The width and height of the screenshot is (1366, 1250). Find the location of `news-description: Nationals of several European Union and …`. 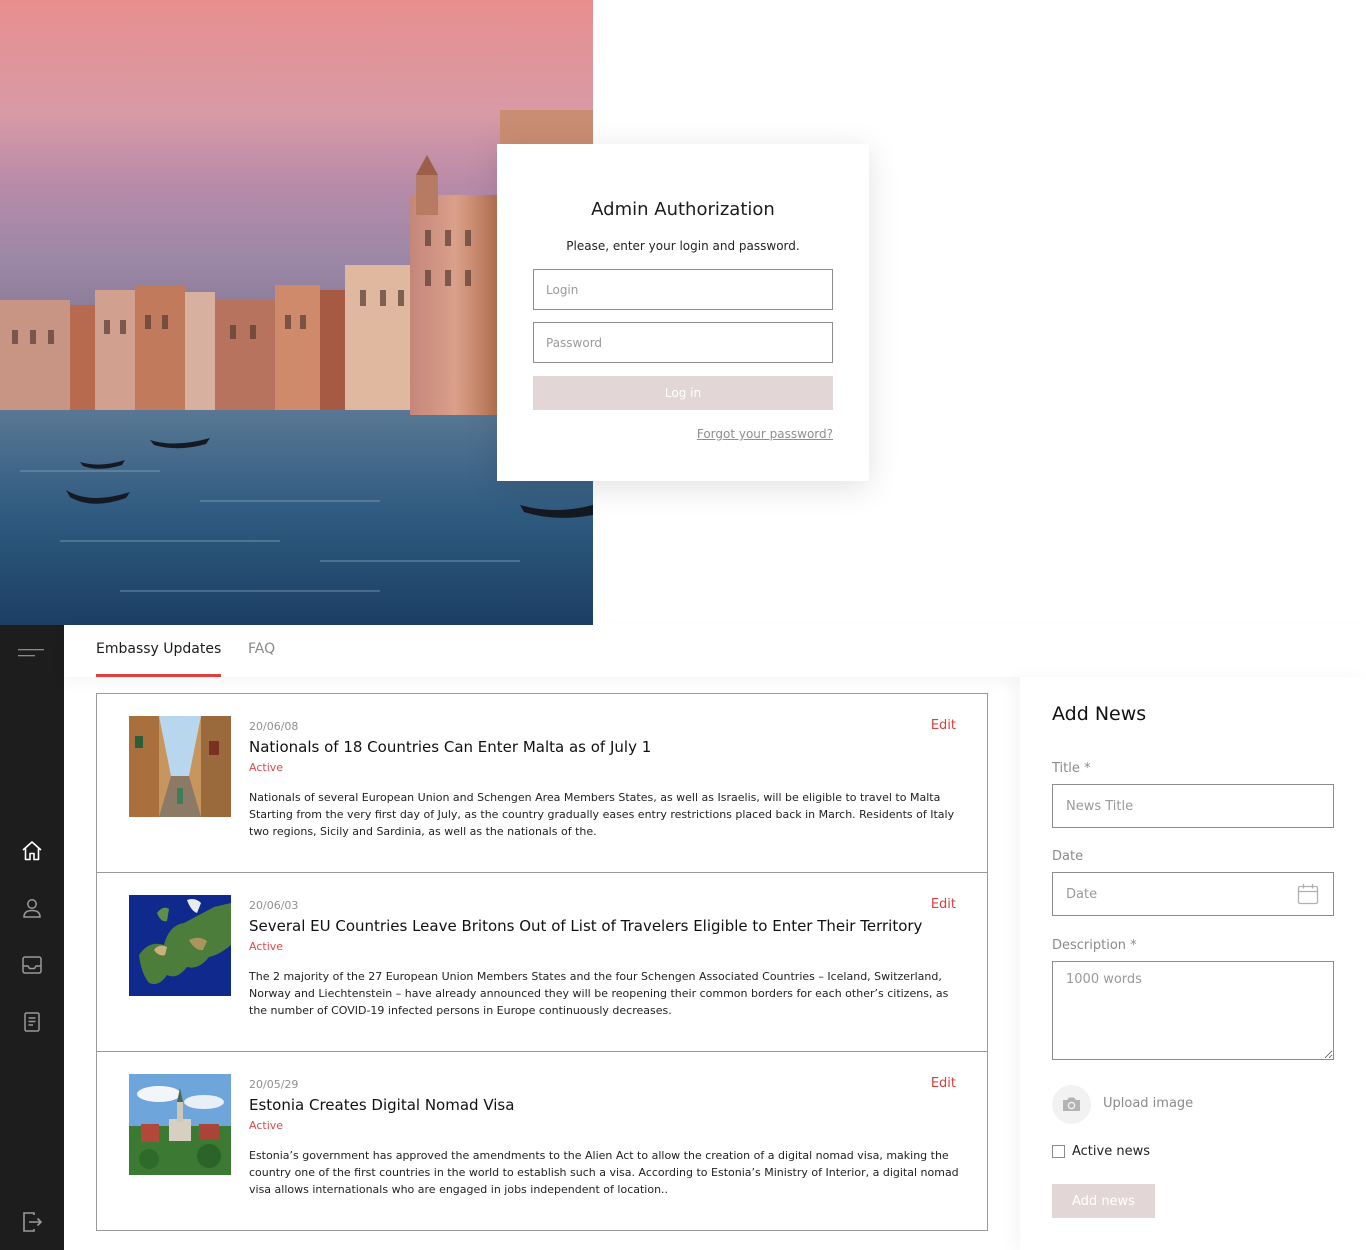

news-description: Nationals of several European Union and … is located at coordinates (602, 814).